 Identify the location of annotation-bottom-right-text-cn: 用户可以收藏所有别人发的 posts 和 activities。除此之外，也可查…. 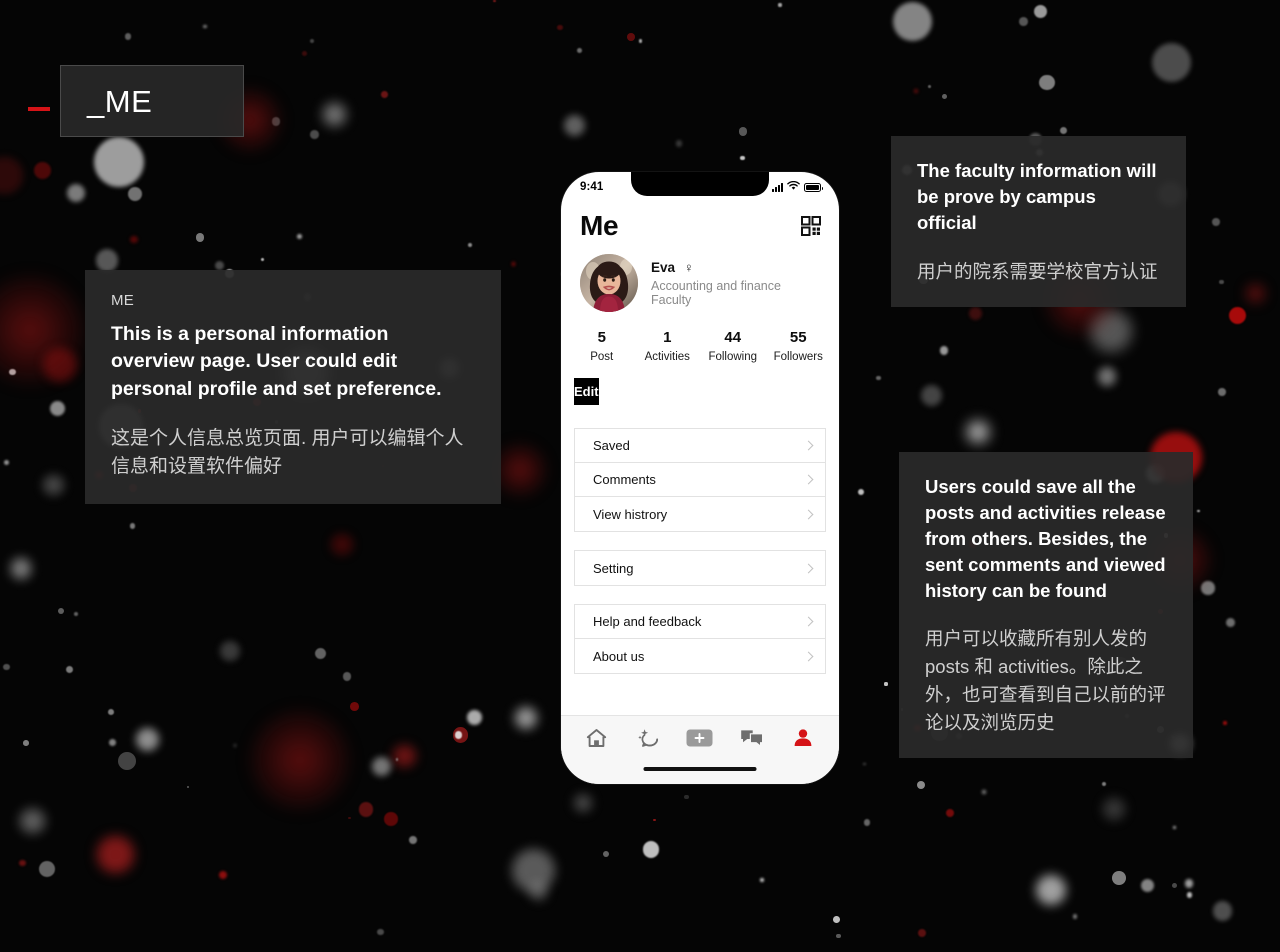
(1045, 680).